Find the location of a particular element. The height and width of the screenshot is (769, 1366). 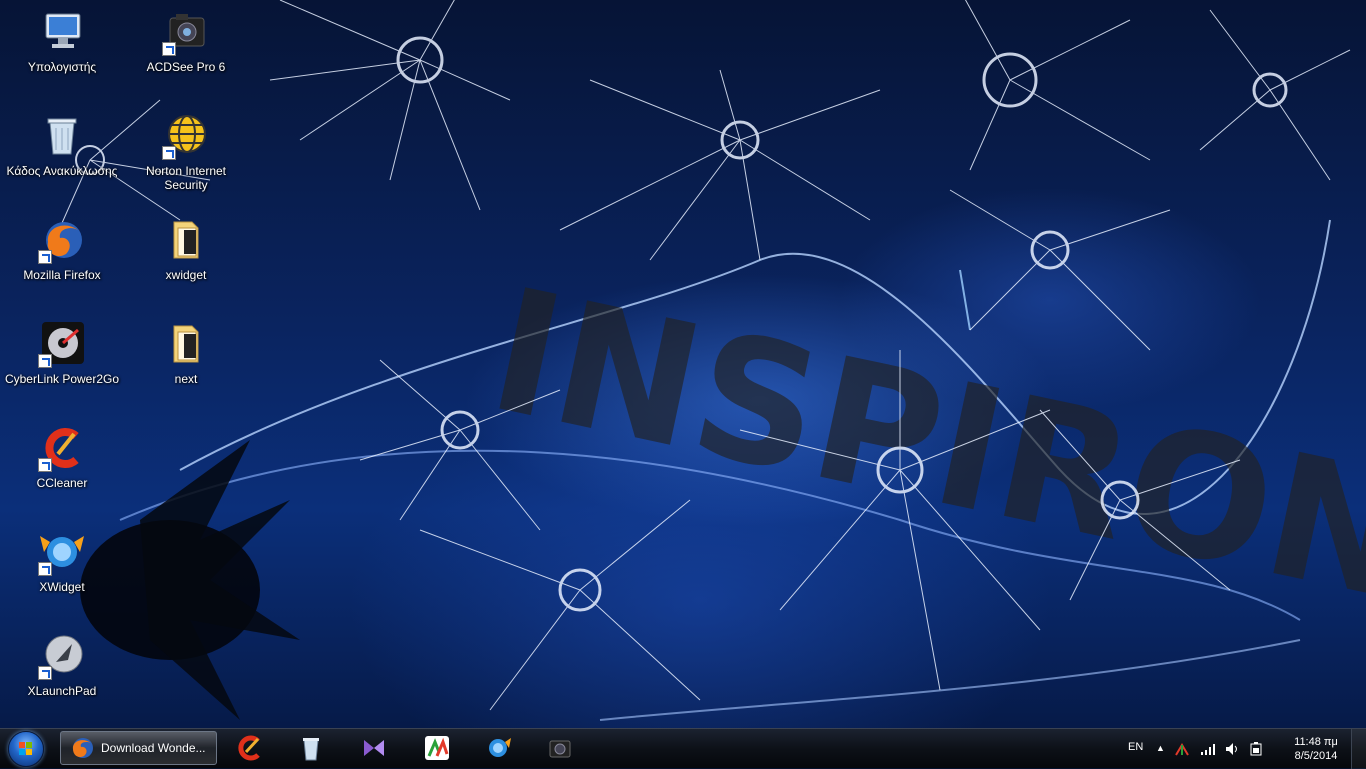

language-indicator: EN is located at coordinates (1135, 747).